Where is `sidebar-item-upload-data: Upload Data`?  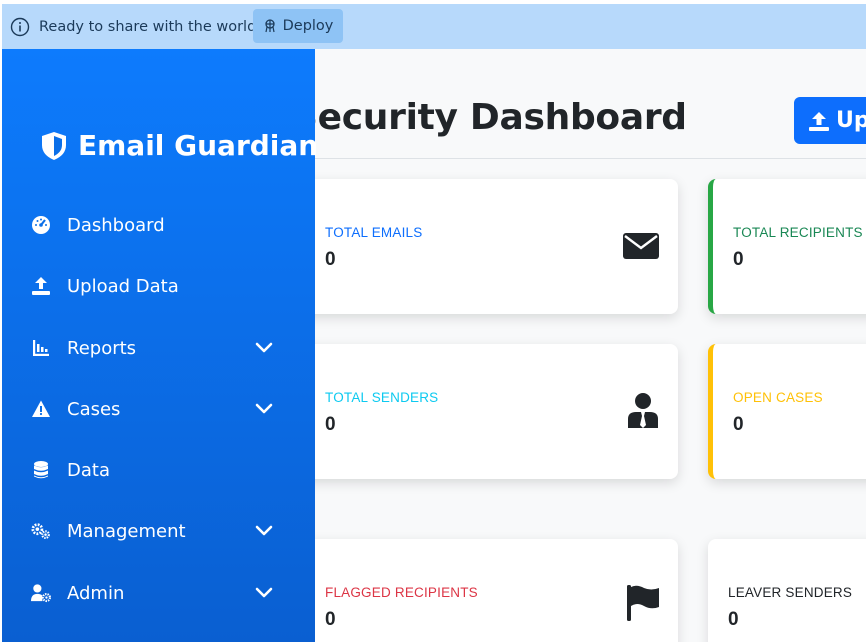 sidebar-item-upload-data: Upload Data is located at coordinates (158, 286).